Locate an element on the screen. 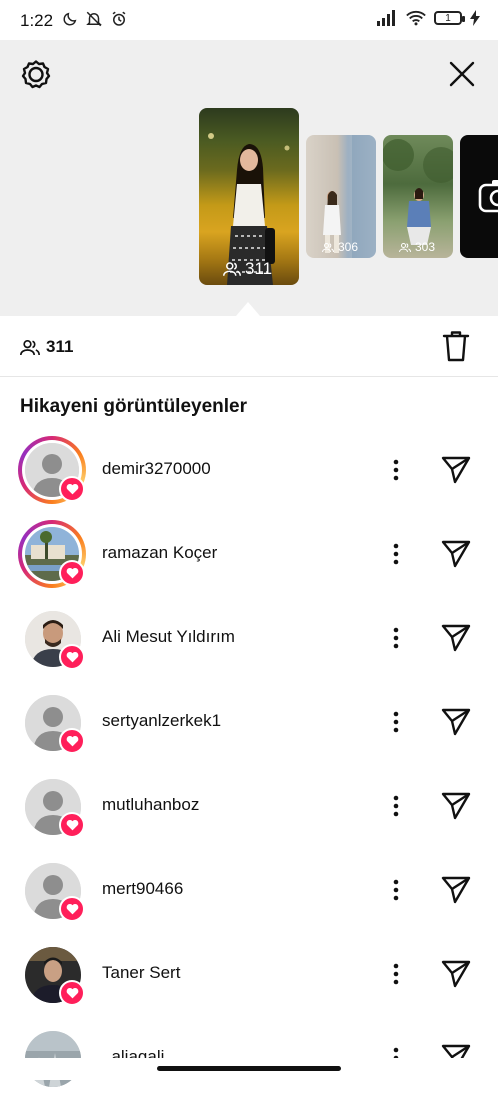 This screenshot has height=1100, width=498. gear-icon is located at coordinates (36, 74).